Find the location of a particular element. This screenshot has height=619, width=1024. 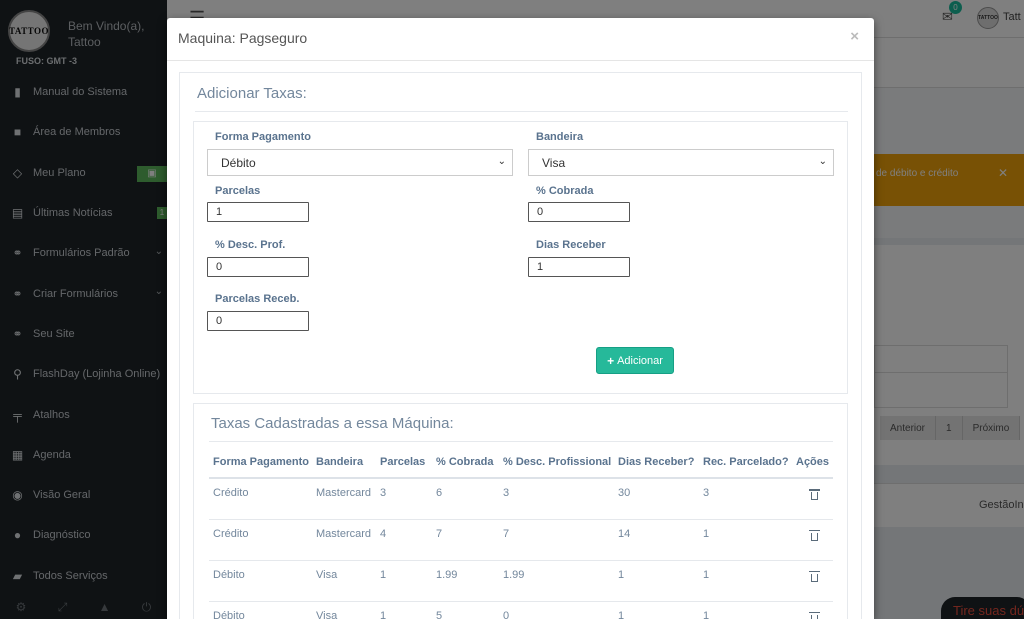

add-fee-button: + Adicionar is located at coordinates (635, 360).